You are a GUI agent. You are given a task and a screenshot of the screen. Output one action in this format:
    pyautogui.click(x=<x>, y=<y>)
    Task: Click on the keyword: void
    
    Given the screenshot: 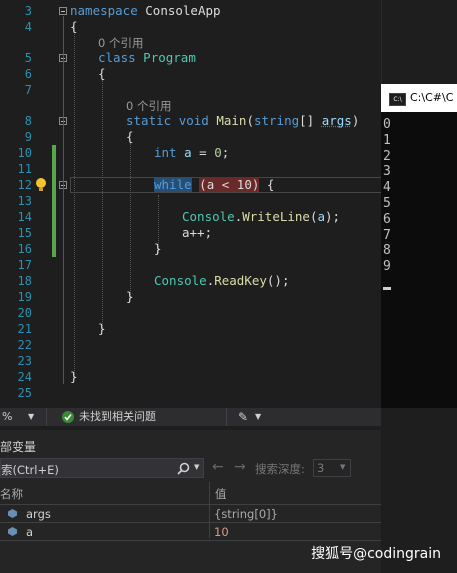 What is the action you would take?
    pyautogui.click(x=193, y=120)
    